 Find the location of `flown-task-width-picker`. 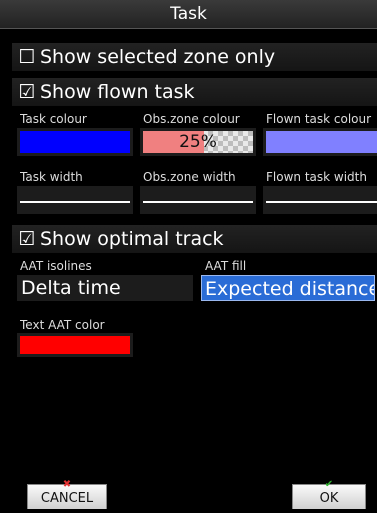

flown-task-width-picker is located at coordinates (320, 200).